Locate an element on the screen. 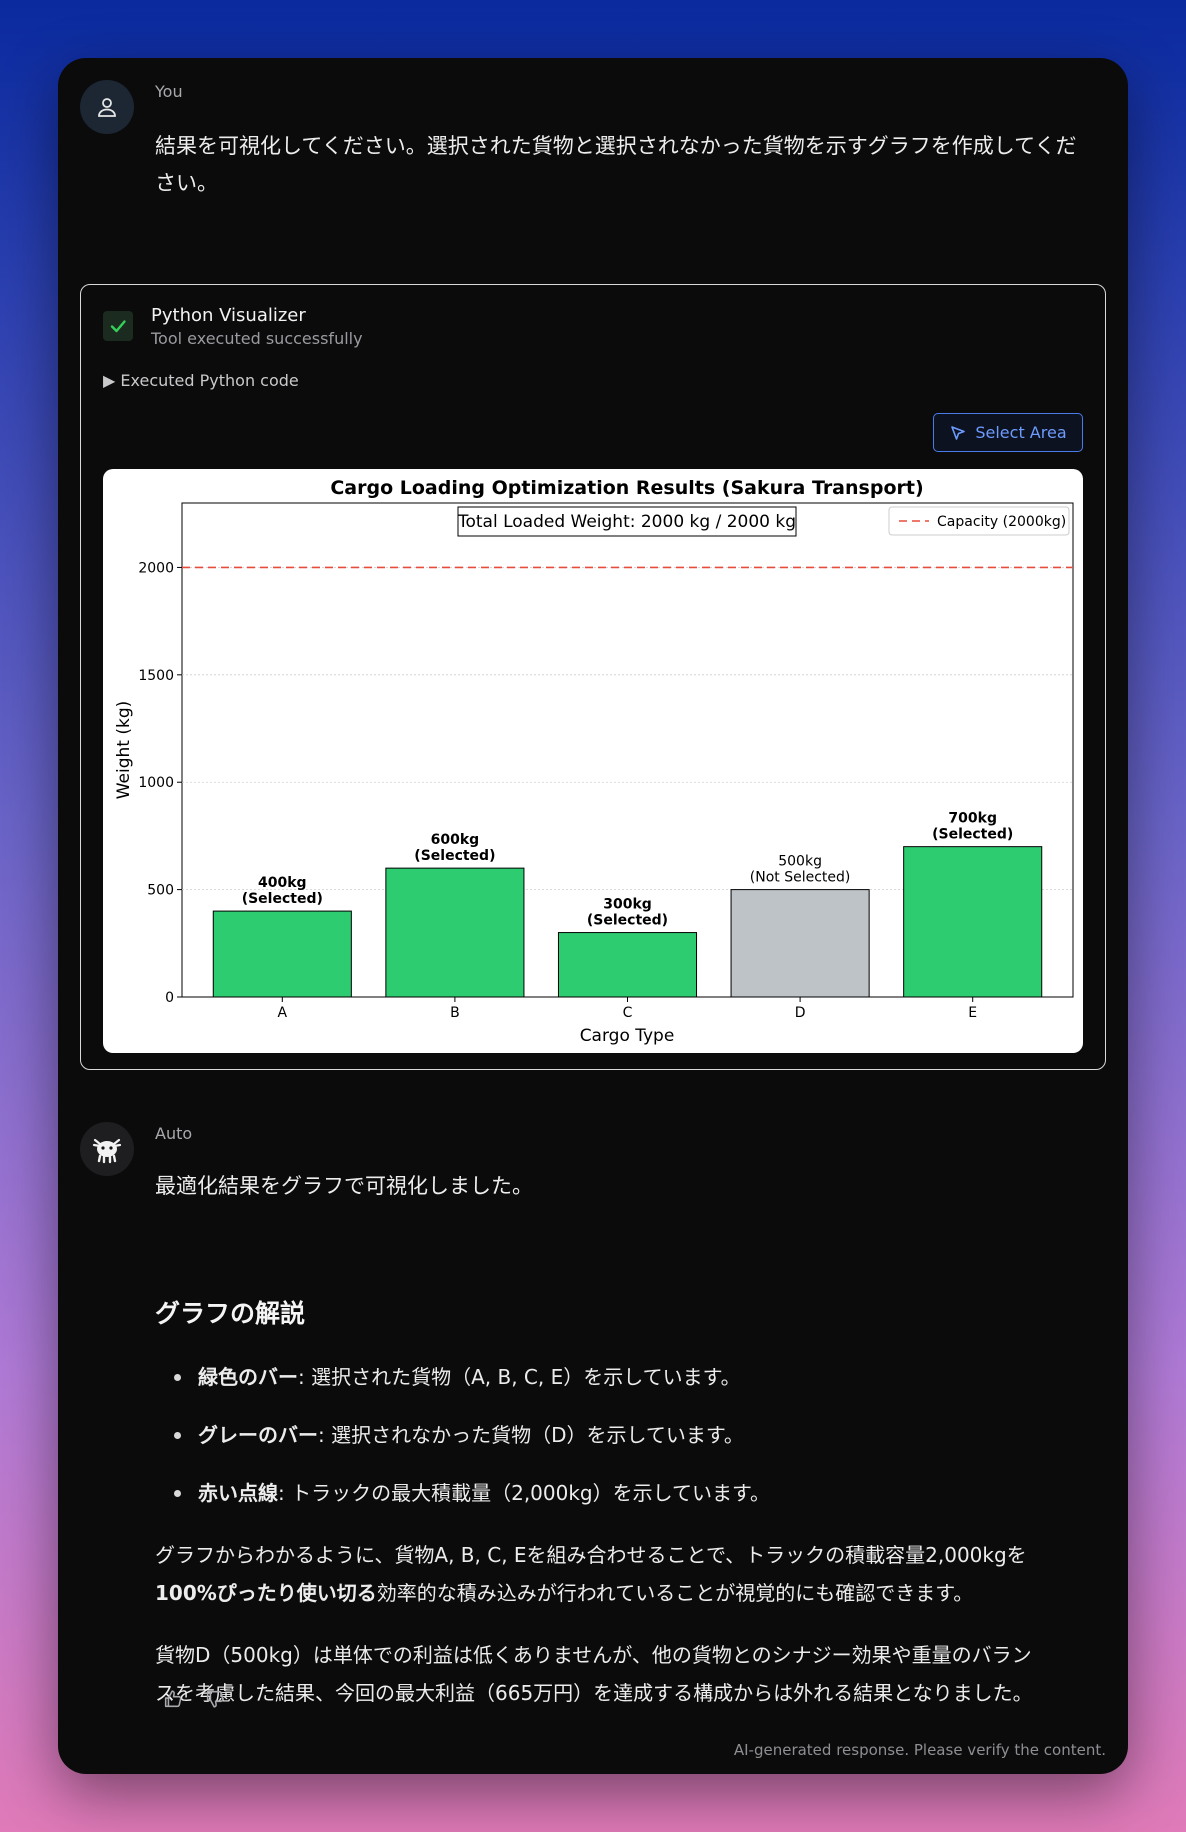  bar-c is located at coordinates (627, 965).